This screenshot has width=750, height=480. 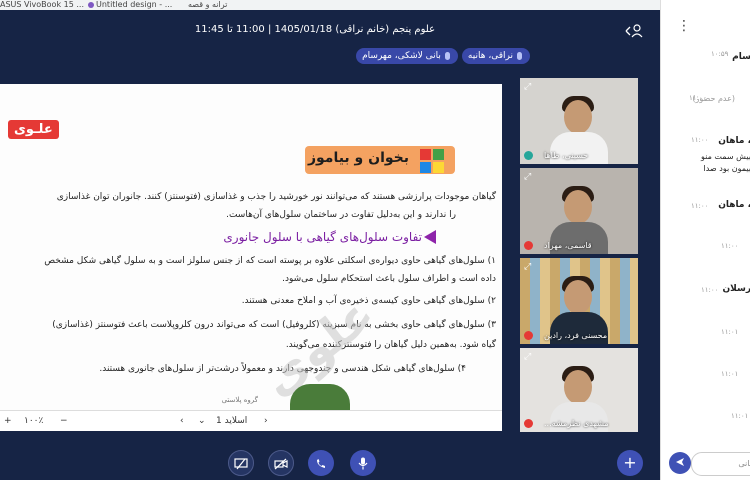 What do you see at coordinates (266, 421) in the screenshot?
I see `next-slide-button: ›` at bounding box center [266, 421].